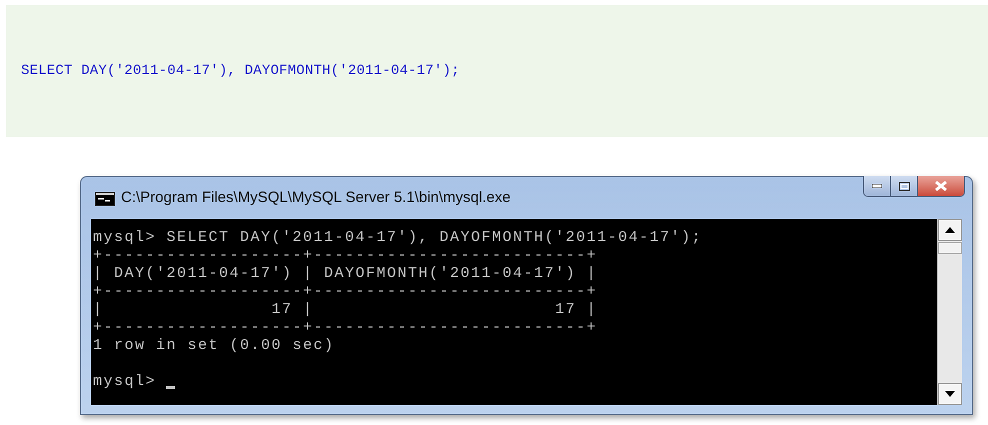 The height and width of the screenshot is (425, 988). I want to click on console-line: mysql> SELECT DAY('2011-04-17'), DAYOFMONTH('2011-04-17');, so click(397, 238).